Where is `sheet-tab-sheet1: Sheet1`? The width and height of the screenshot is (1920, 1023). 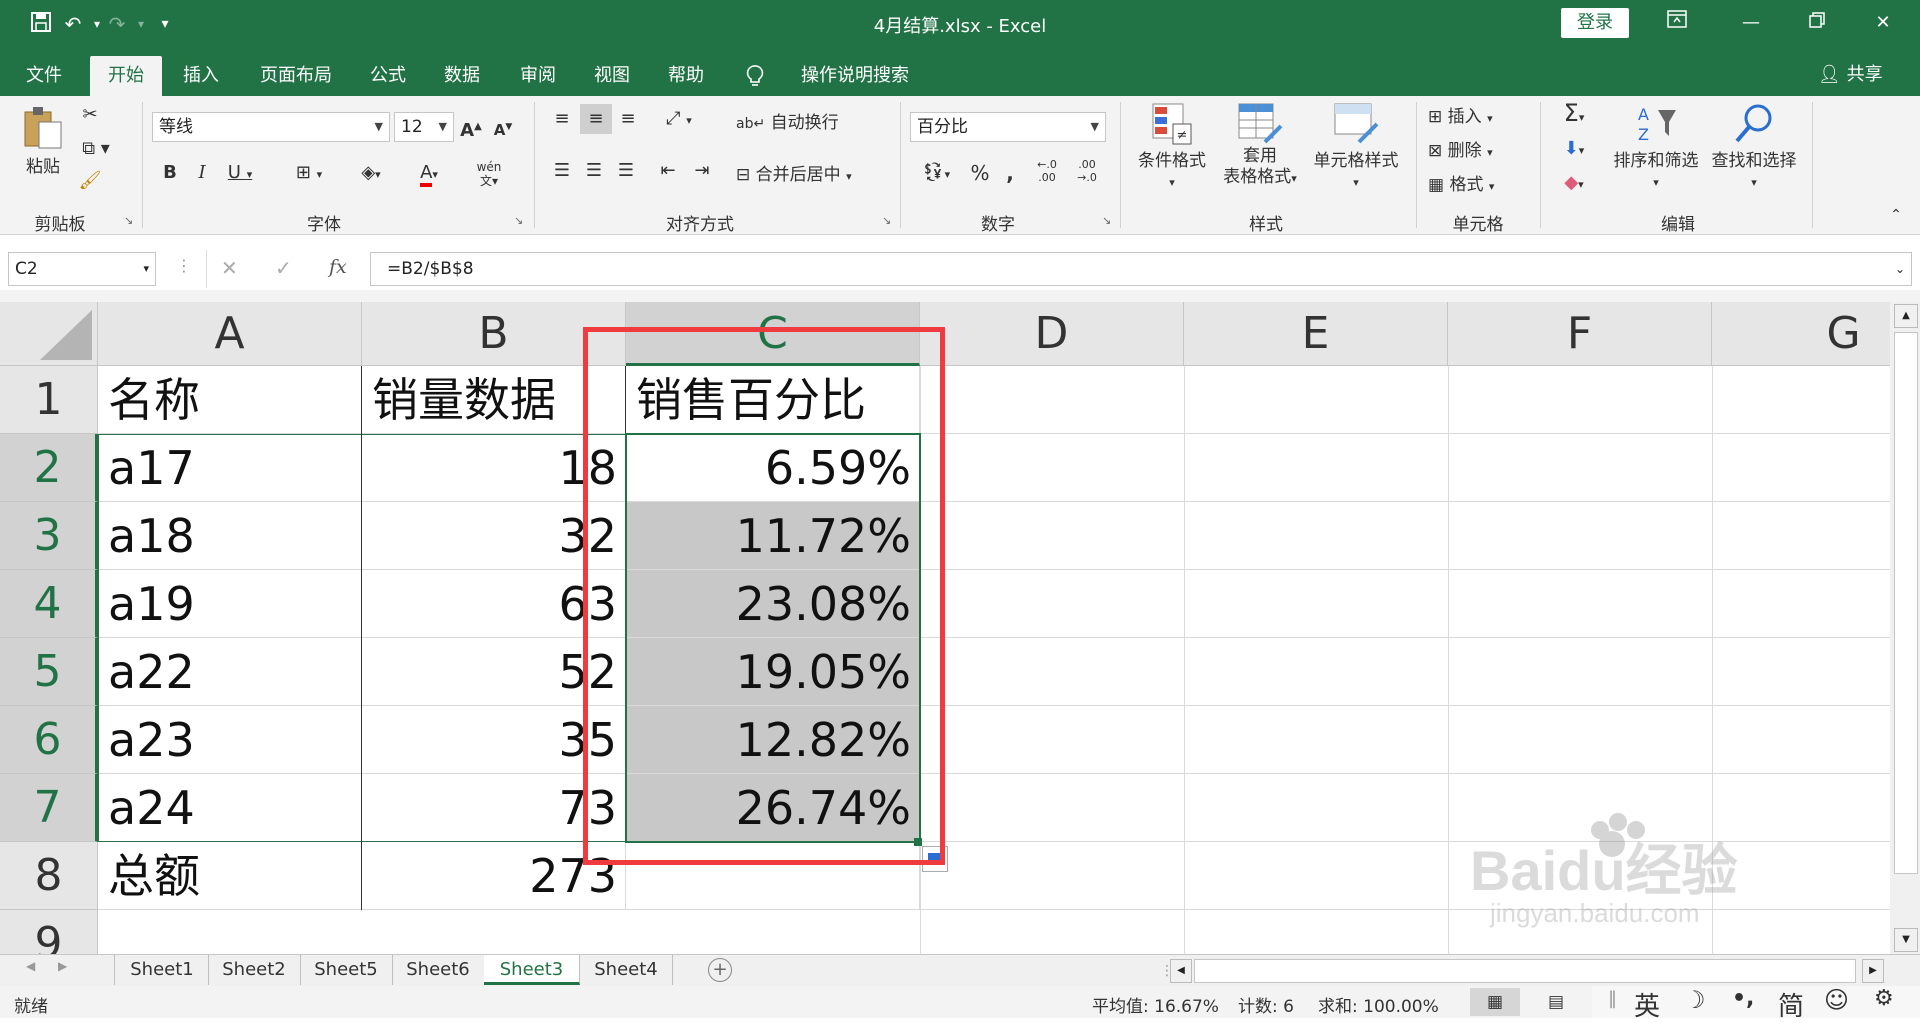
sheet-tab-sheet1: Sheet1 is located at coordinates (162, 970).